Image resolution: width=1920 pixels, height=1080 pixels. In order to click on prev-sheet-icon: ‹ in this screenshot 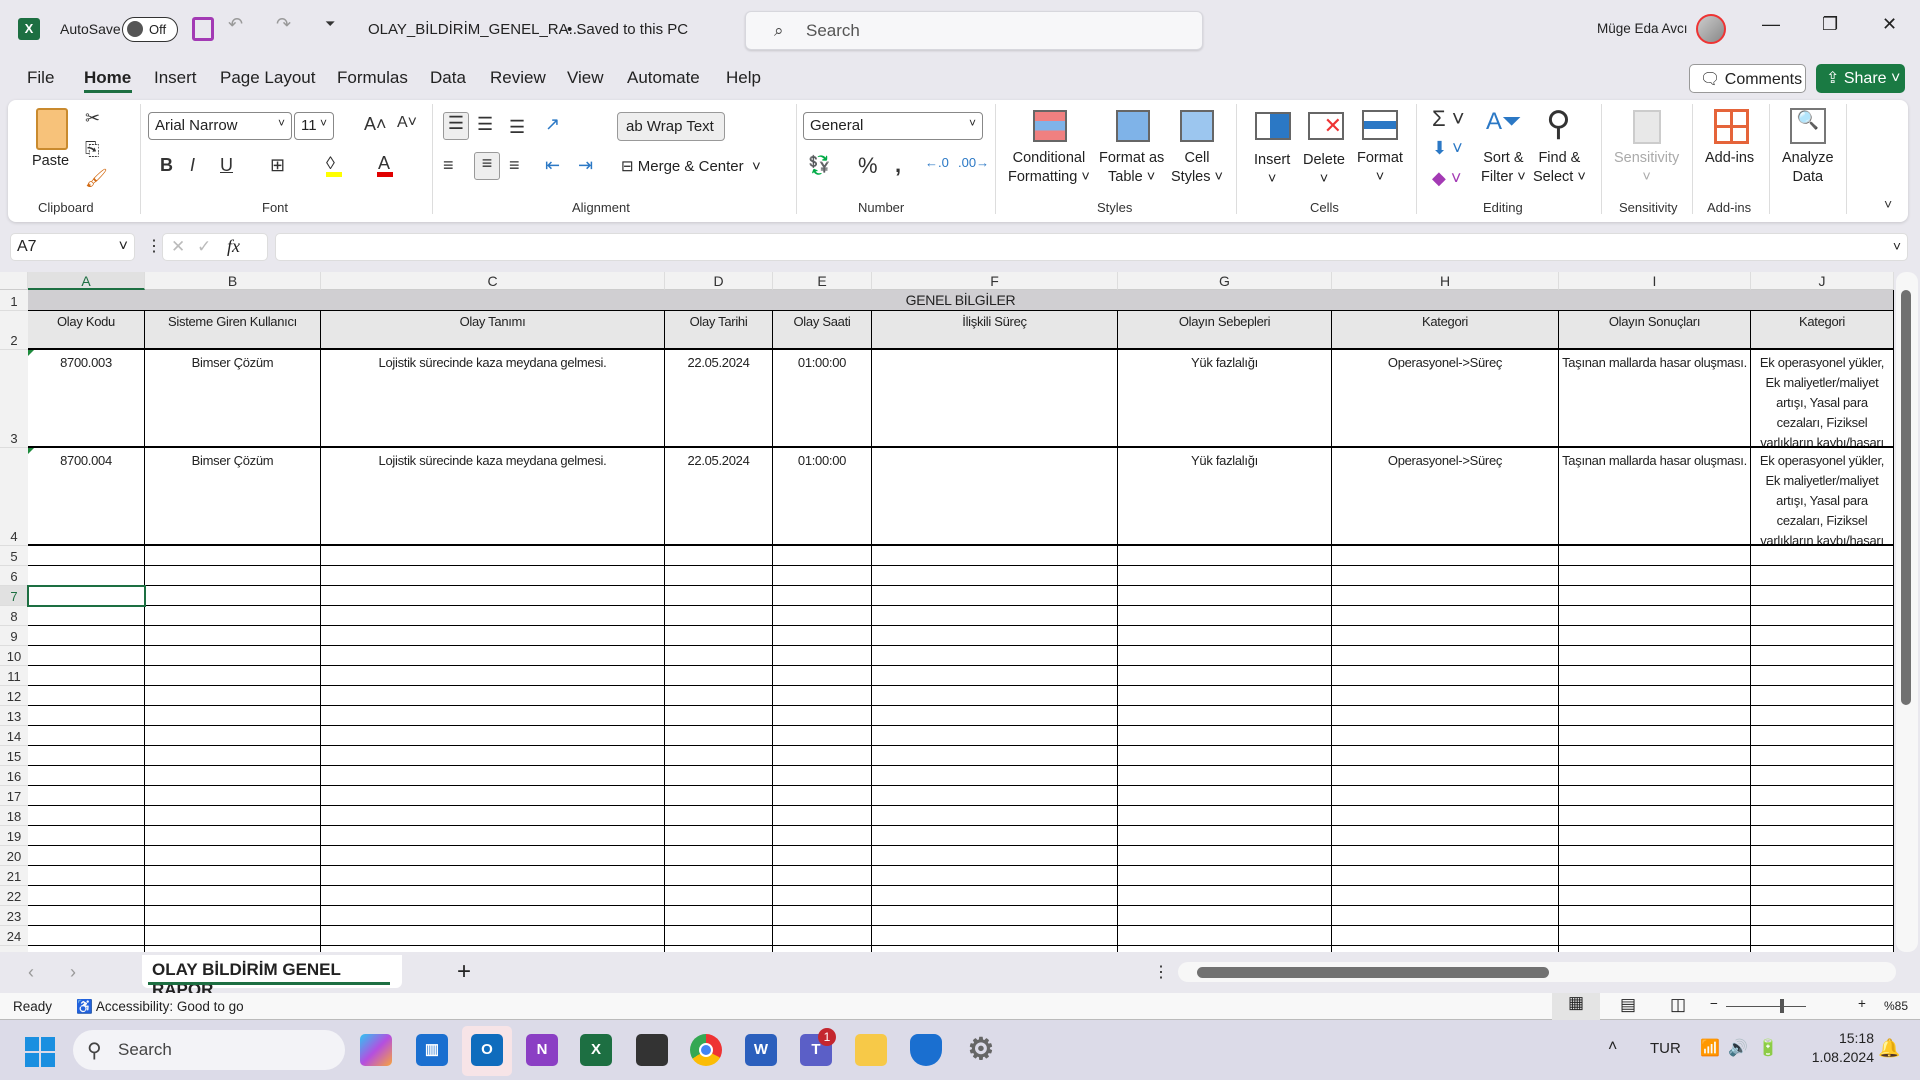, I will do `click(31, 972)`.